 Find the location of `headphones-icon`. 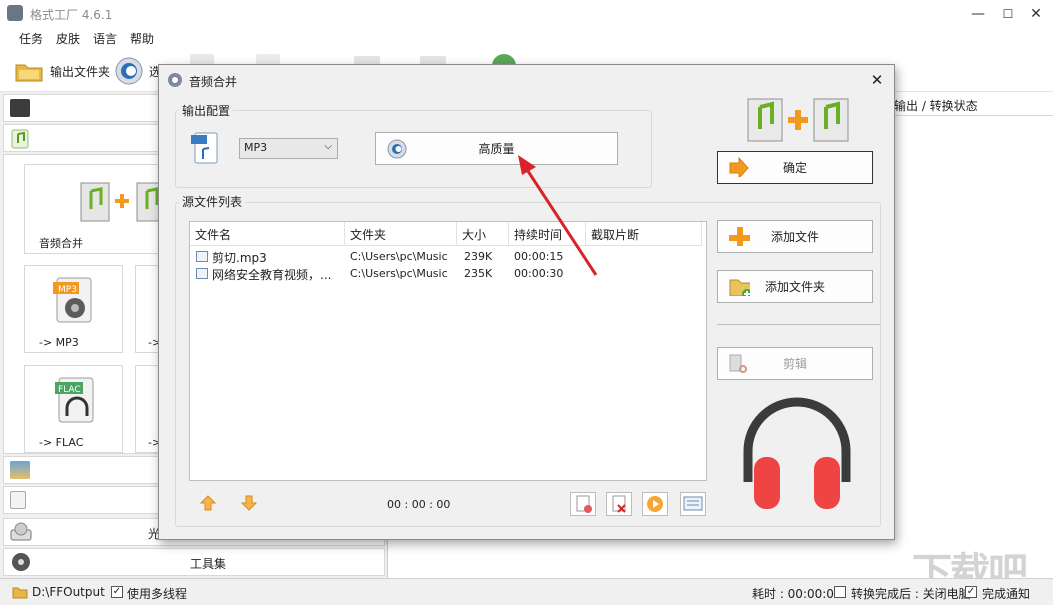

headphones-icon is located at coordinates (797, 453).